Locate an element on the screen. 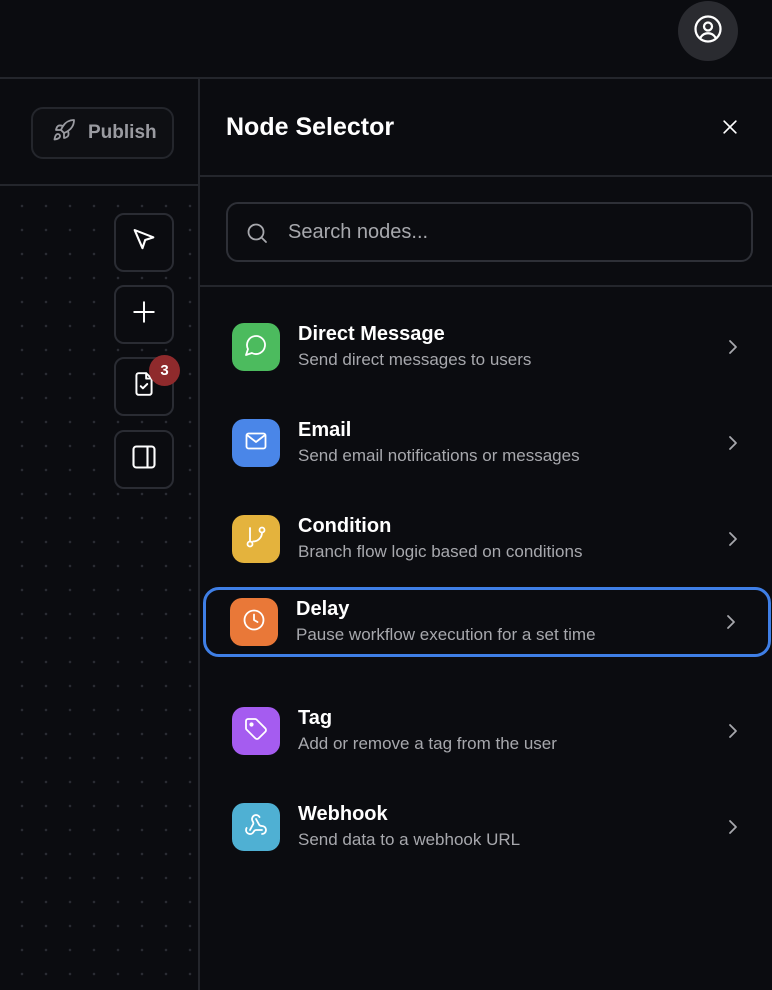  node-title: Email is located at coordinates (325, 430).